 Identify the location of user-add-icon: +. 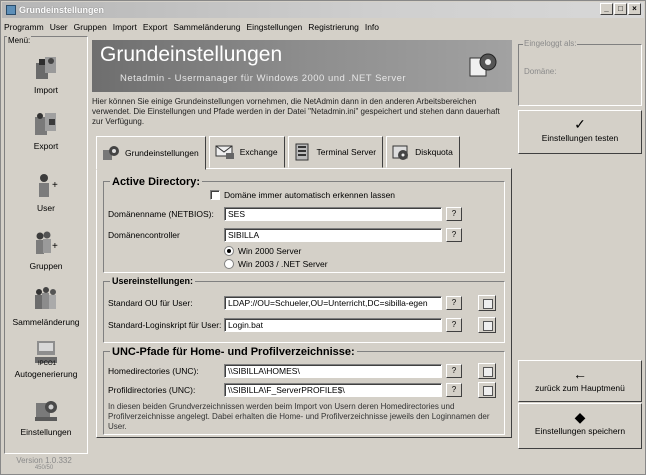
(48, 185).